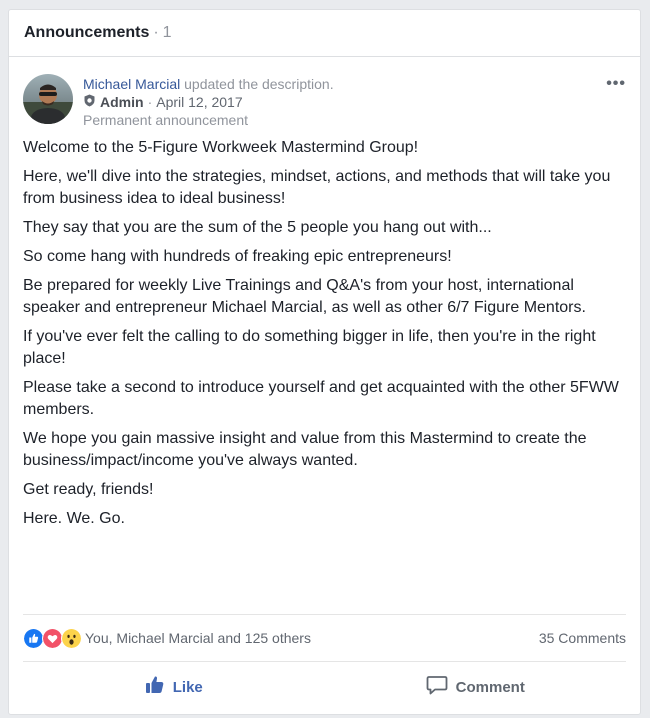 The width and height of the screenshot is (650, 718). I want to click on comment-label: Comment, so click(490, 687).